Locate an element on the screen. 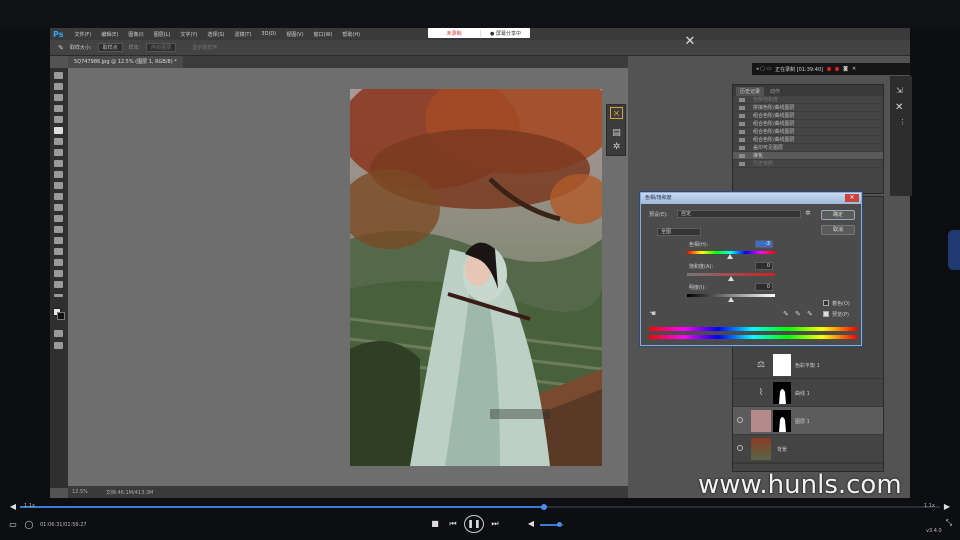 Image resolution: width=960 pixels, height=540 pixels. eyedropper-tool-icon is located at coordinates (58, 130).